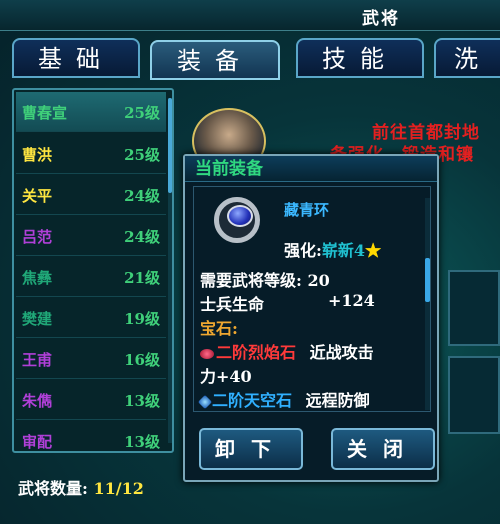  Describe the element at coordinates (91, 154) in the screenshot. I see `general-row: 曹洪 25级` at that location.